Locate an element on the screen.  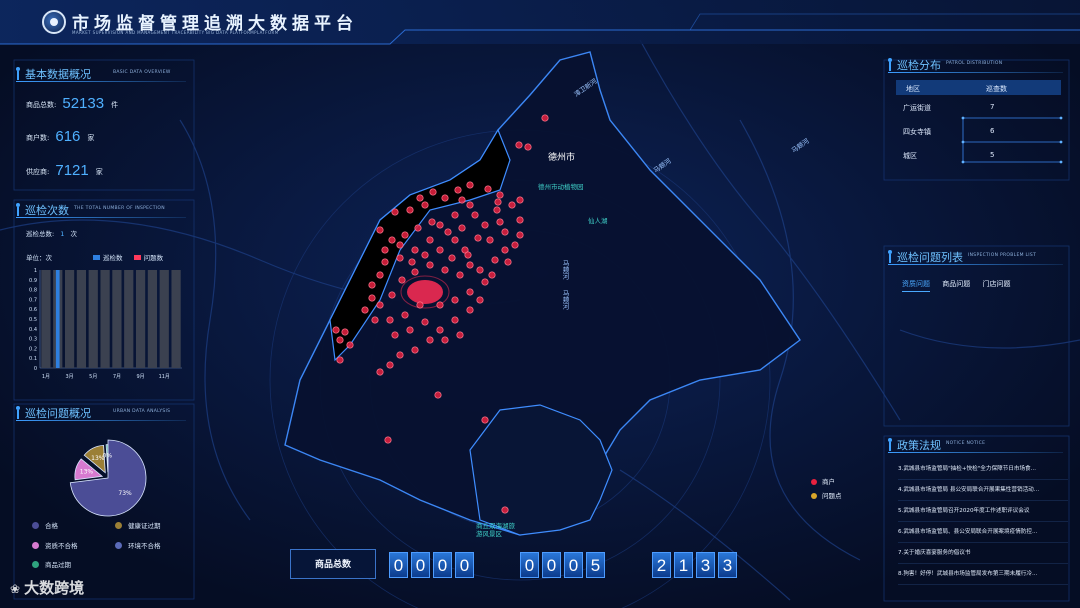
tab-store: 门店问题 is located at coordinates (996, 285).